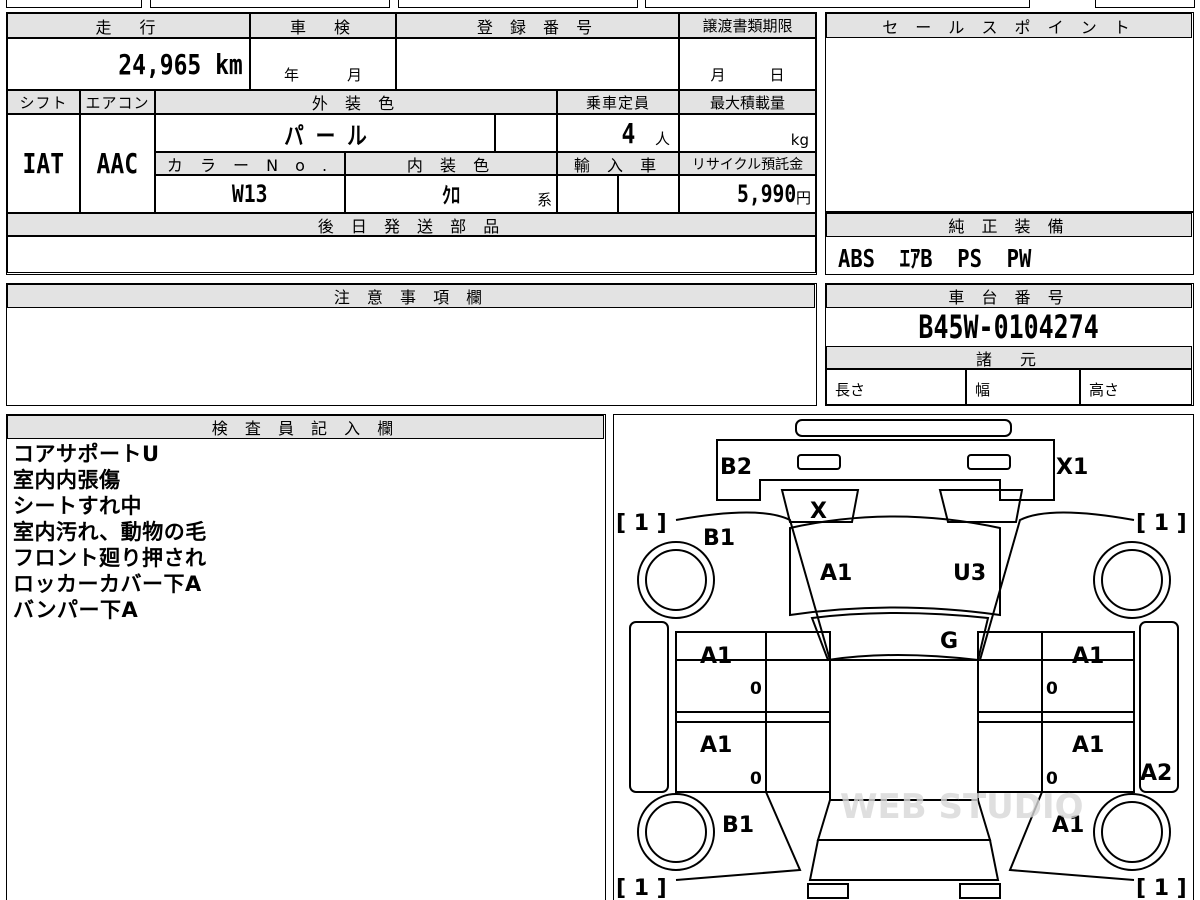 The image size is (1200, 900). What do you see at coordinates (648, 194) in the screenshot?
I see `import-value-cell-b` at bounding box center [648, 194].